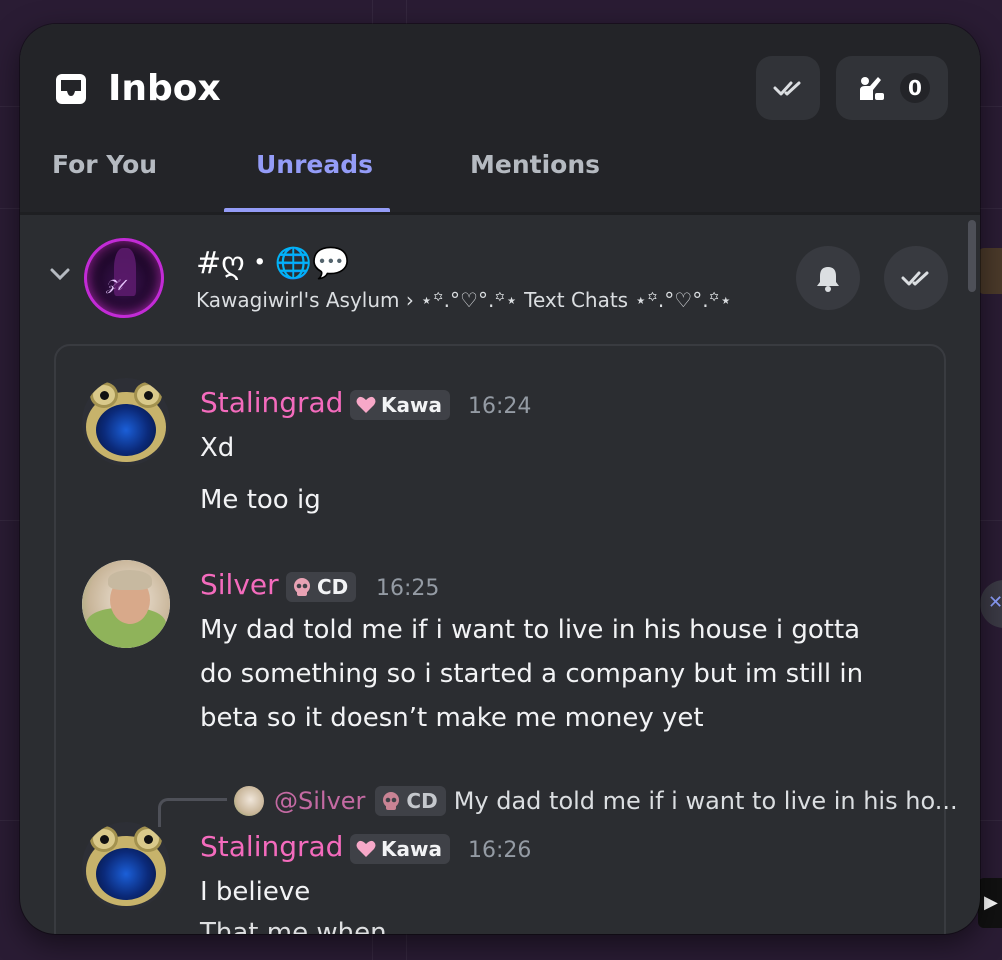  I want to click on message-timestamp: 16:25, so click(408, 588).